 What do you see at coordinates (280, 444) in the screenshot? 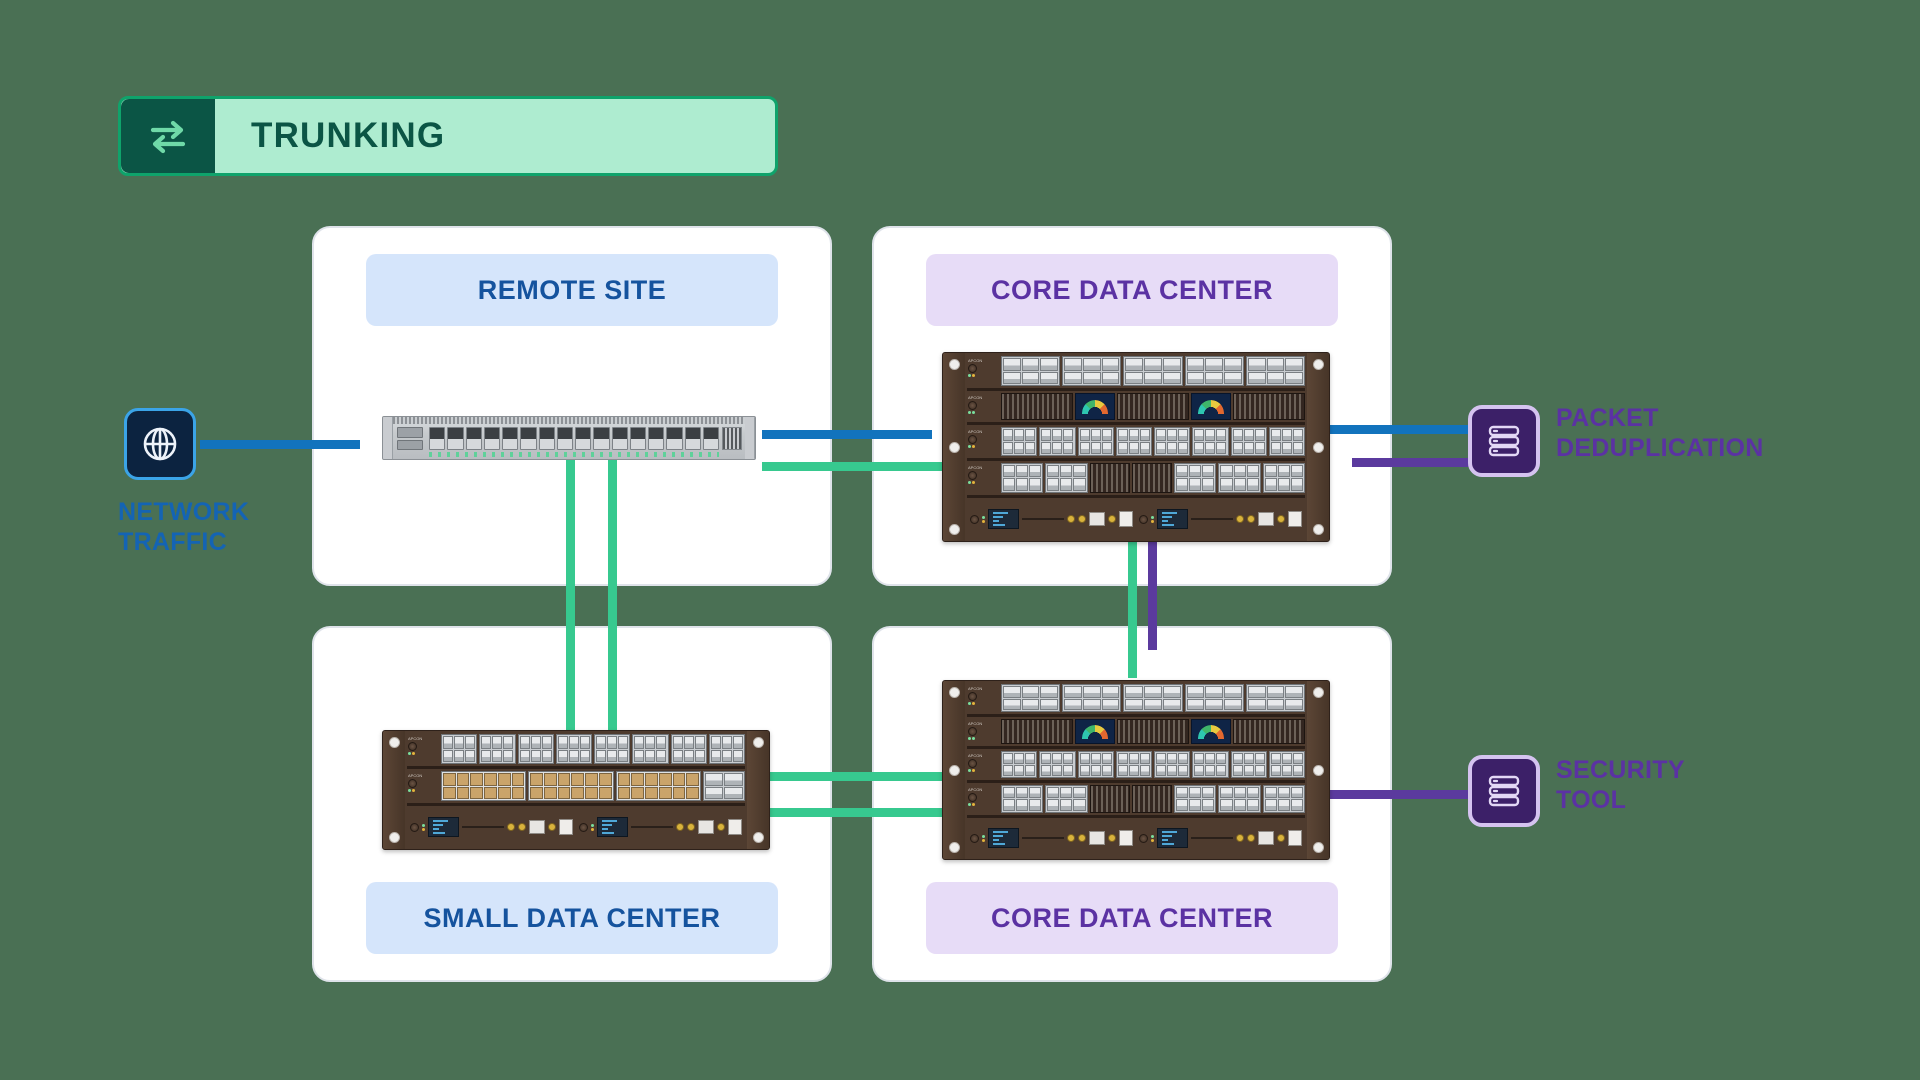
I see `link-traffic-to-remote` at bounding box center [280, 444].